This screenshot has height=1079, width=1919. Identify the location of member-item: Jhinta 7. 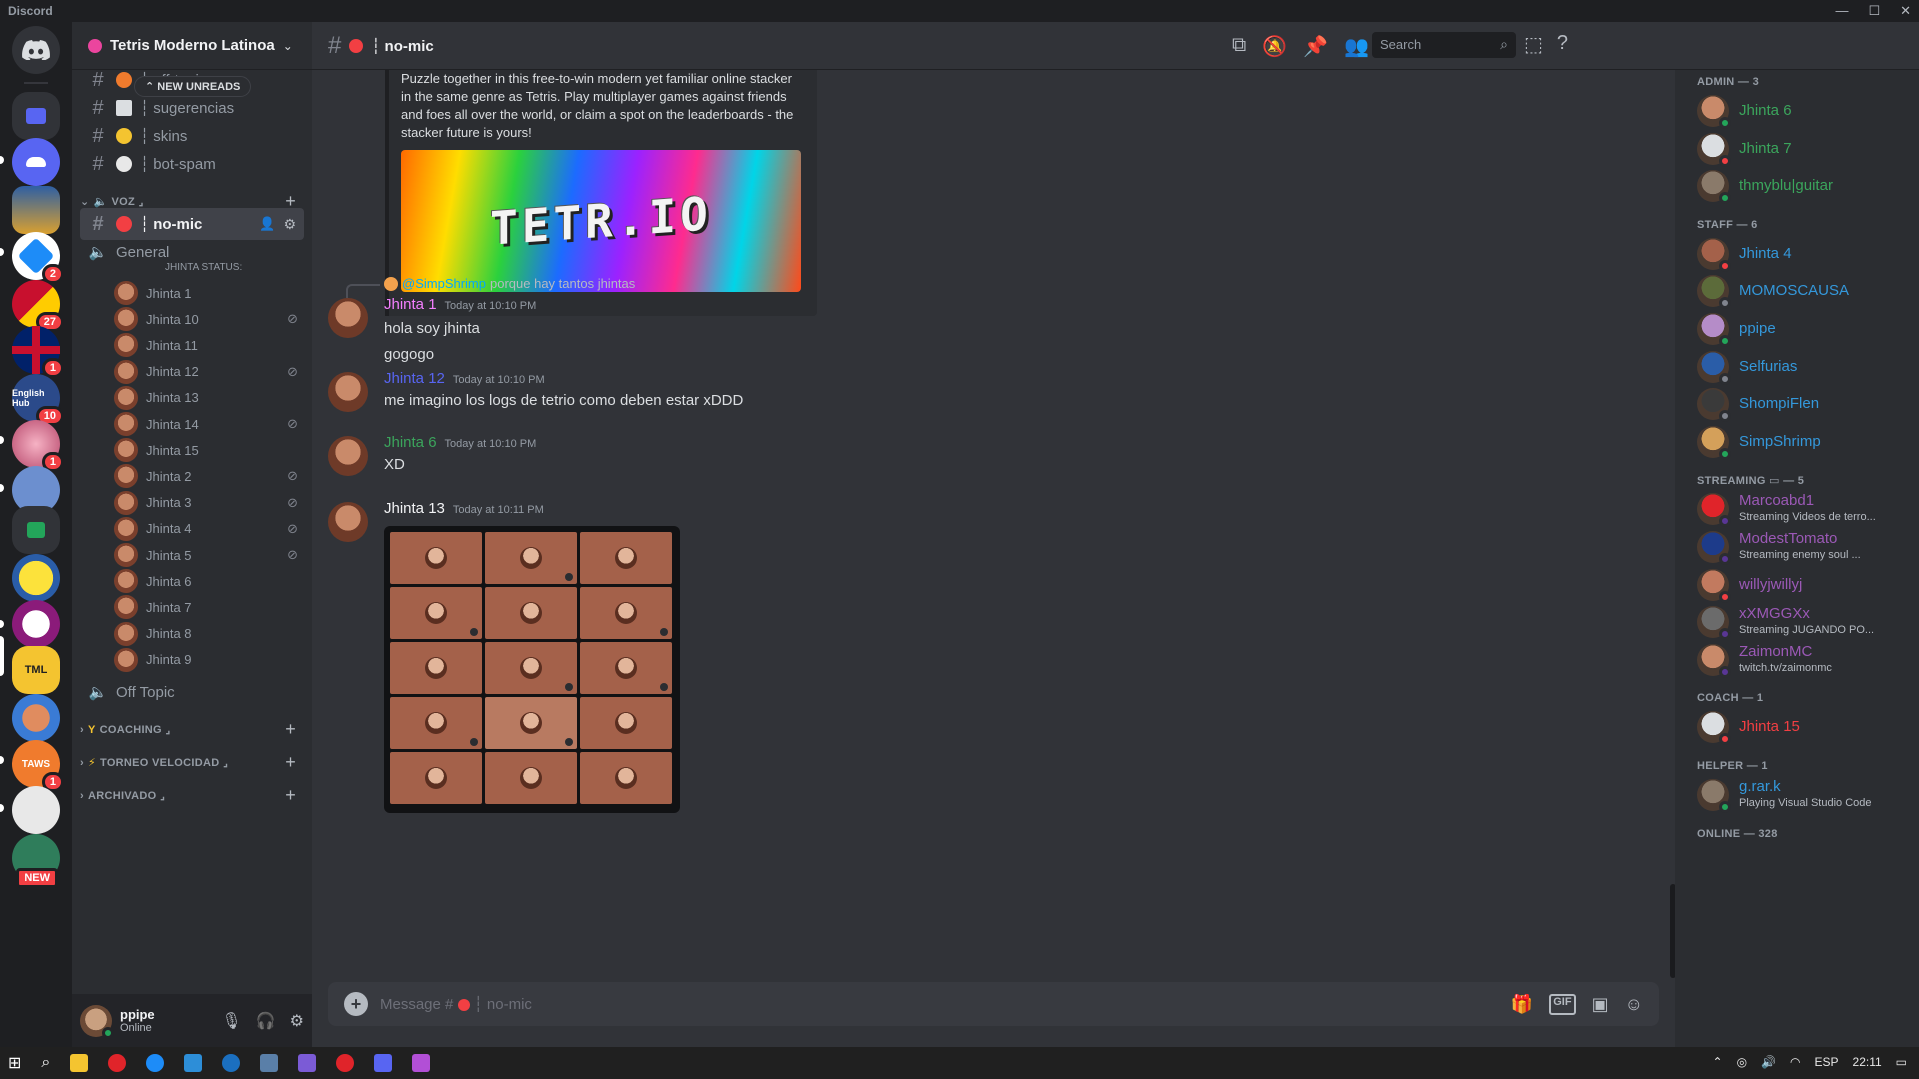
(1802, 149).